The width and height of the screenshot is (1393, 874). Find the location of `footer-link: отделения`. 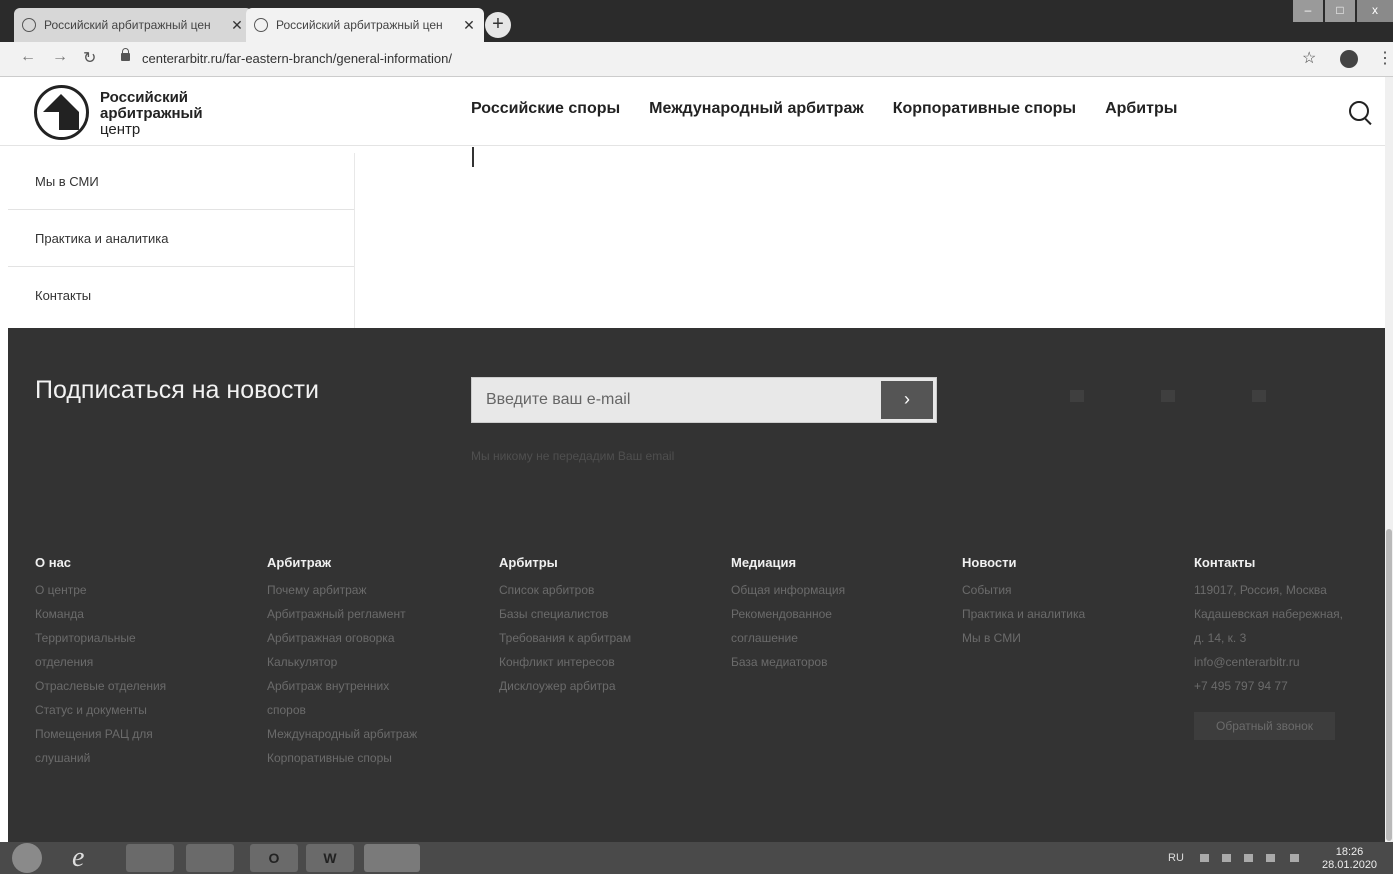

footer-link: отделения is located at coordinates (145, 662).